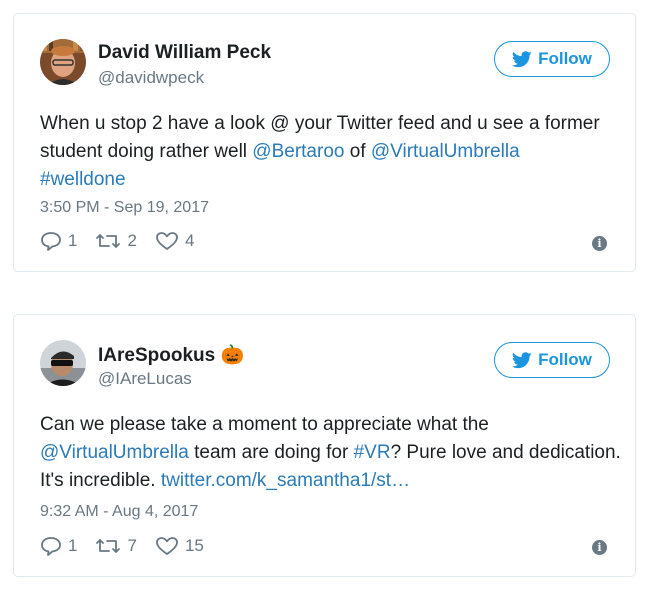 Image resolution: width=661 pixels, height=605 pixels. I want to click on like-button: 15, so click(179, 546).